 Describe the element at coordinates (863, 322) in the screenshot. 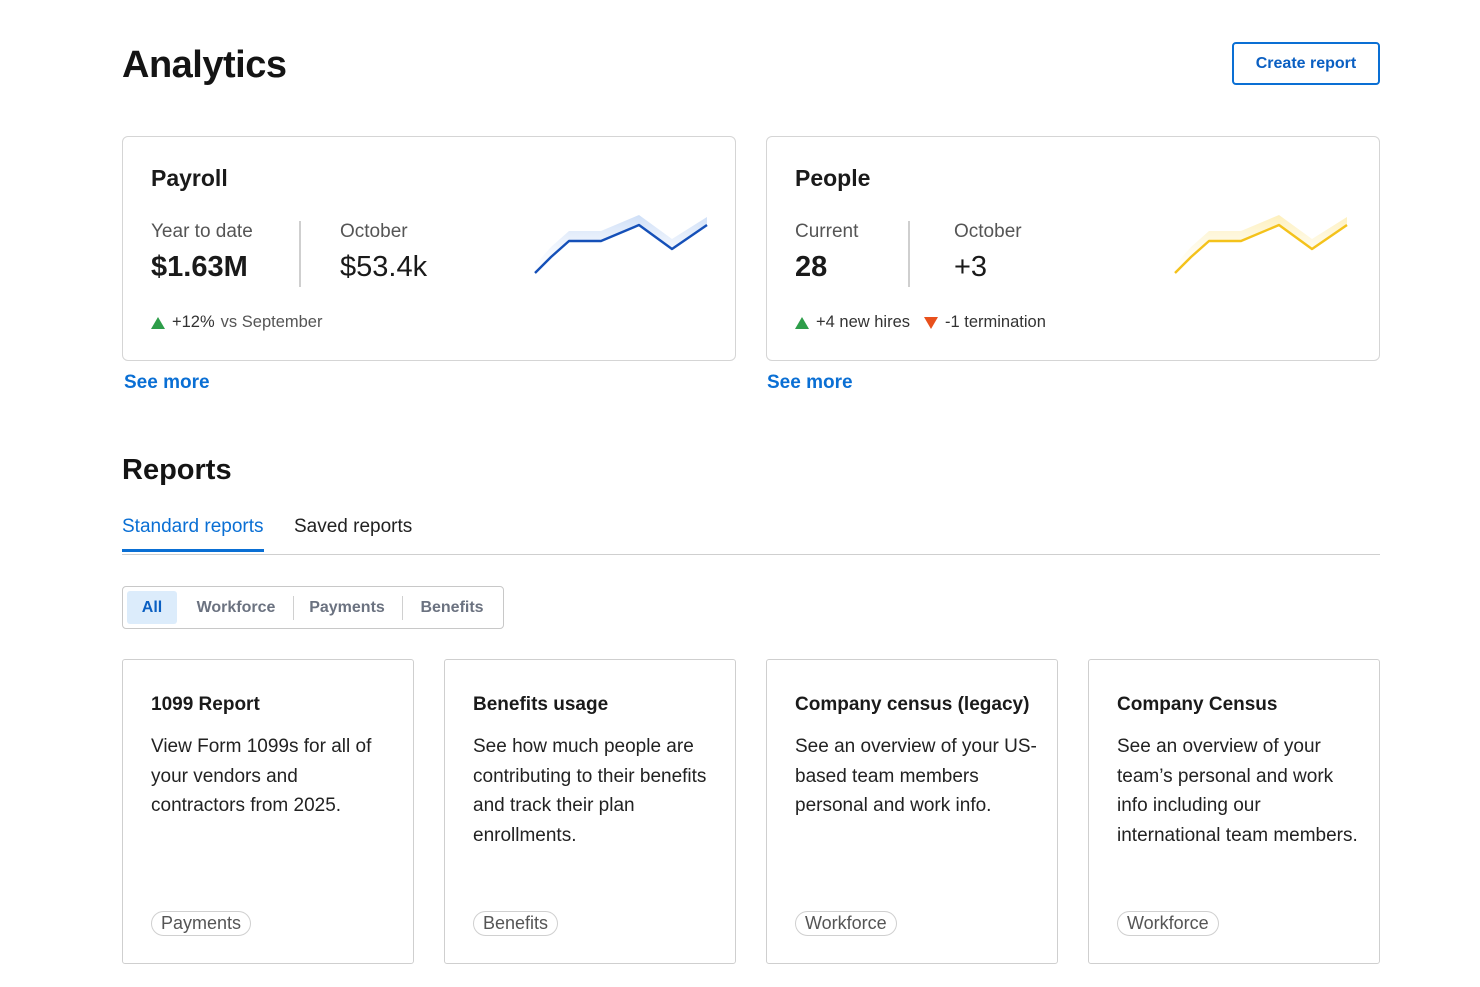

I see `people-trend-up: +4 new hires` at that location.